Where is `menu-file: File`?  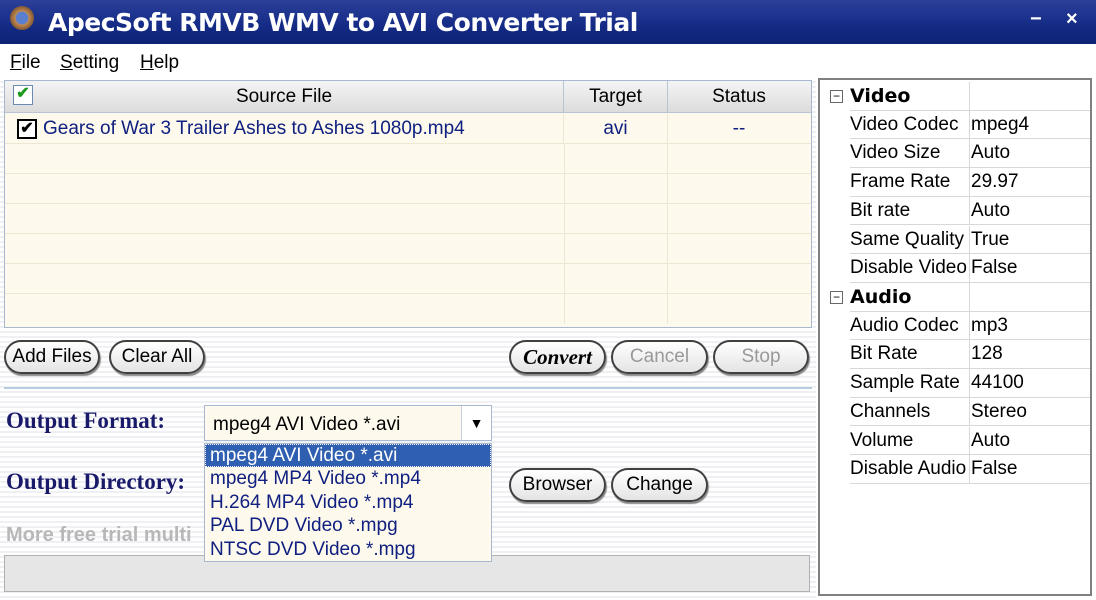
menu-file: File is located at coordinates (25, 63).